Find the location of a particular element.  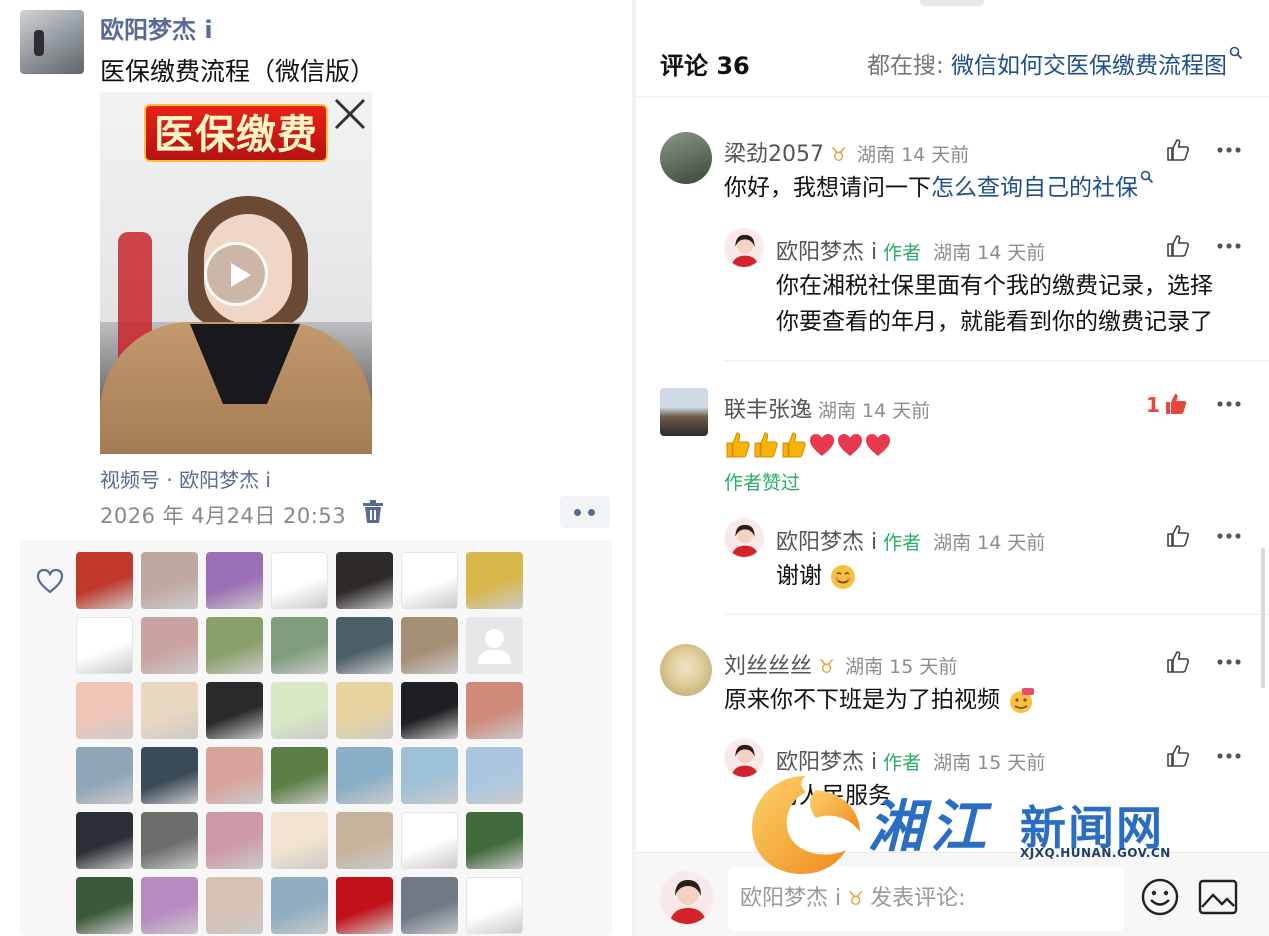

comment-divider is located at coordinates (996, 360).